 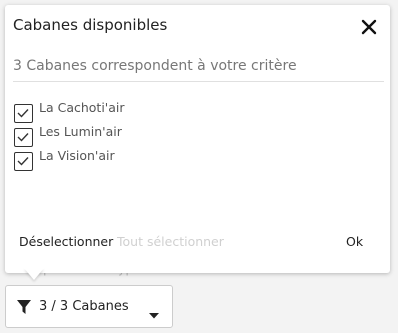 What do you see at coordinates (90, 25) in the screenshot?
I see `popover-title: Cabanes disponibles` at bounding box center [90, 25].